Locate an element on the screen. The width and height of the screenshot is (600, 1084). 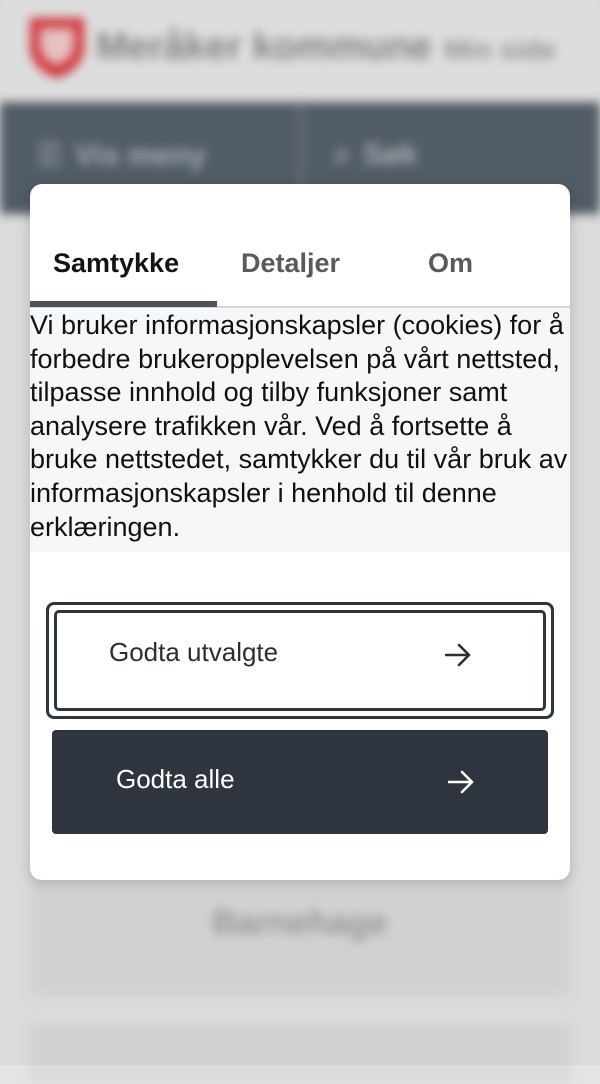
accept-selected-button: Godta utvalgte is located at coordinates (300, 660).